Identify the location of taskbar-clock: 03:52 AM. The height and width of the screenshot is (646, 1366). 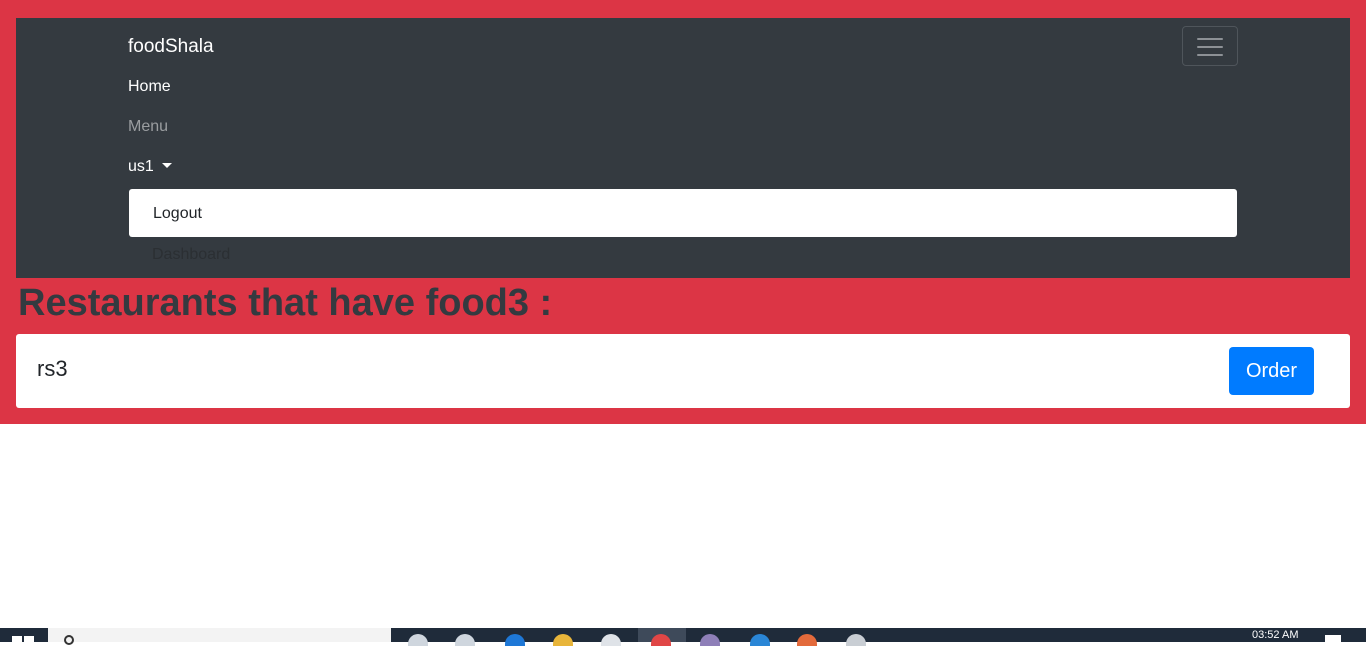
(1275, 635).